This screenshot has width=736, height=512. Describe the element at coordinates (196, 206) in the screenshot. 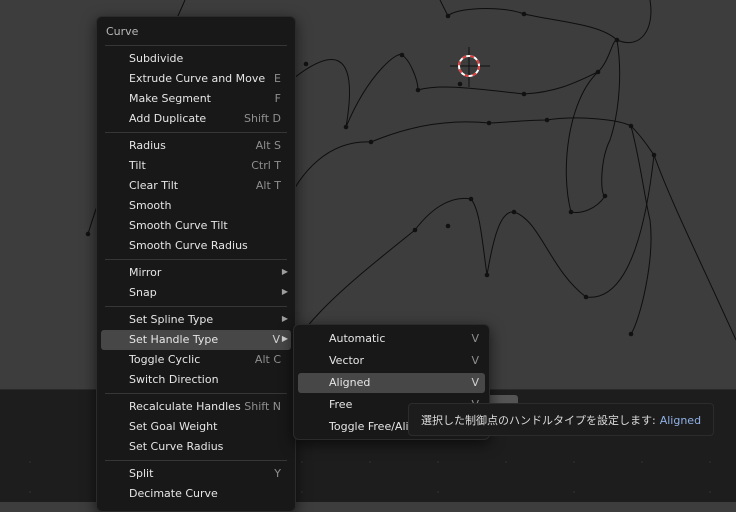

I see `menu-item-smooth: Smooth` at that location.